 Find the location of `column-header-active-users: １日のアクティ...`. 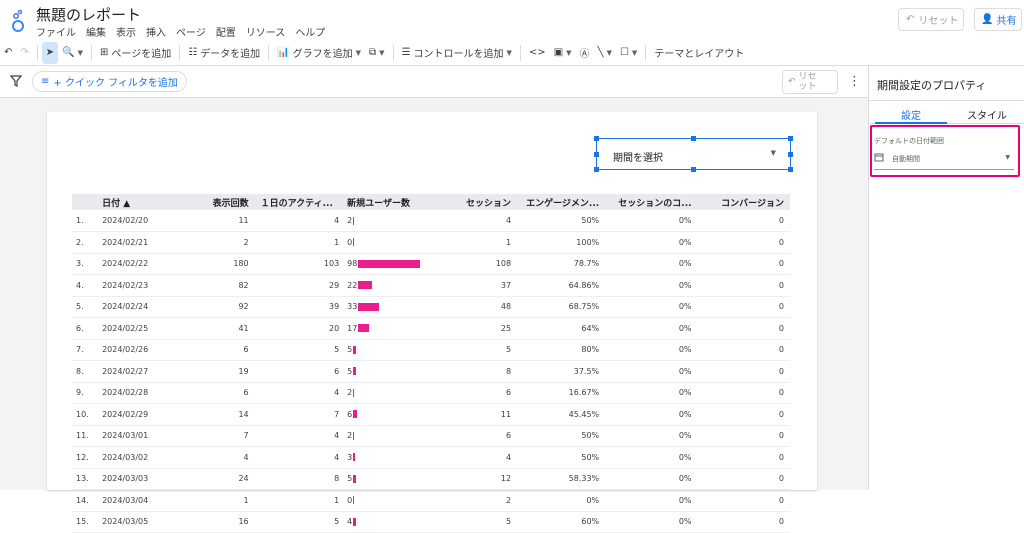

column-header-active-users: １日のアクティ... is located at coordinates (300, 202).